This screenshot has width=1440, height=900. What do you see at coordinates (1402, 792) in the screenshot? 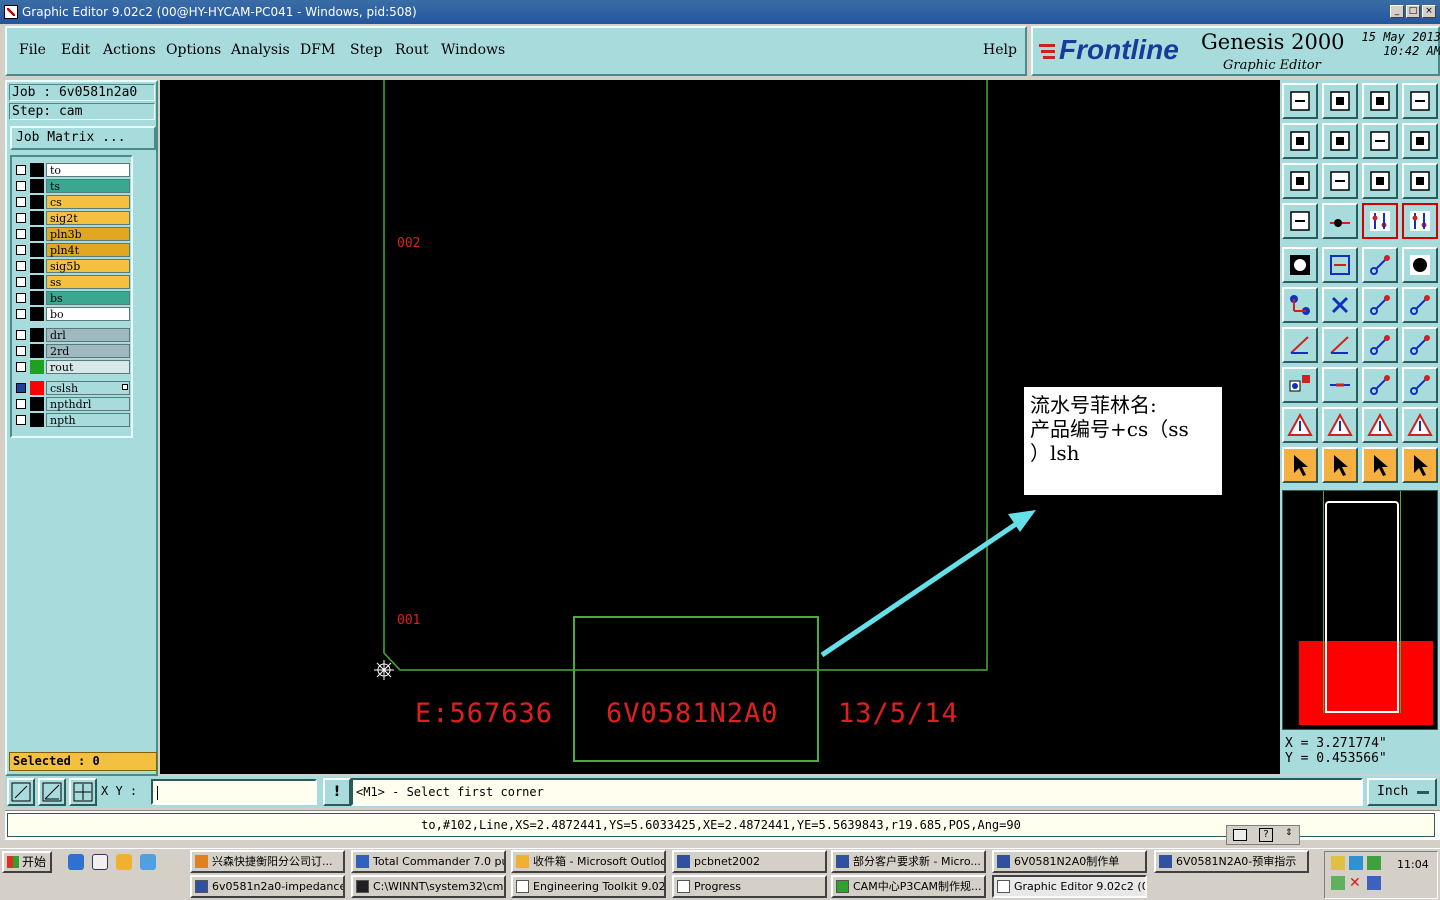
I see `units-button: Inch` at bounding box center [1402, 792].